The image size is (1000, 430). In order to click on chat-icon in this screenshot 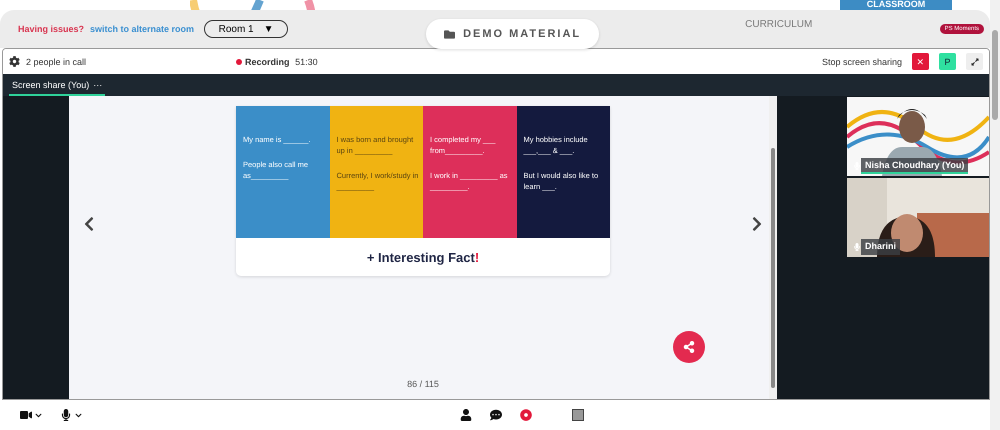, I will do `click(496, 415)`.